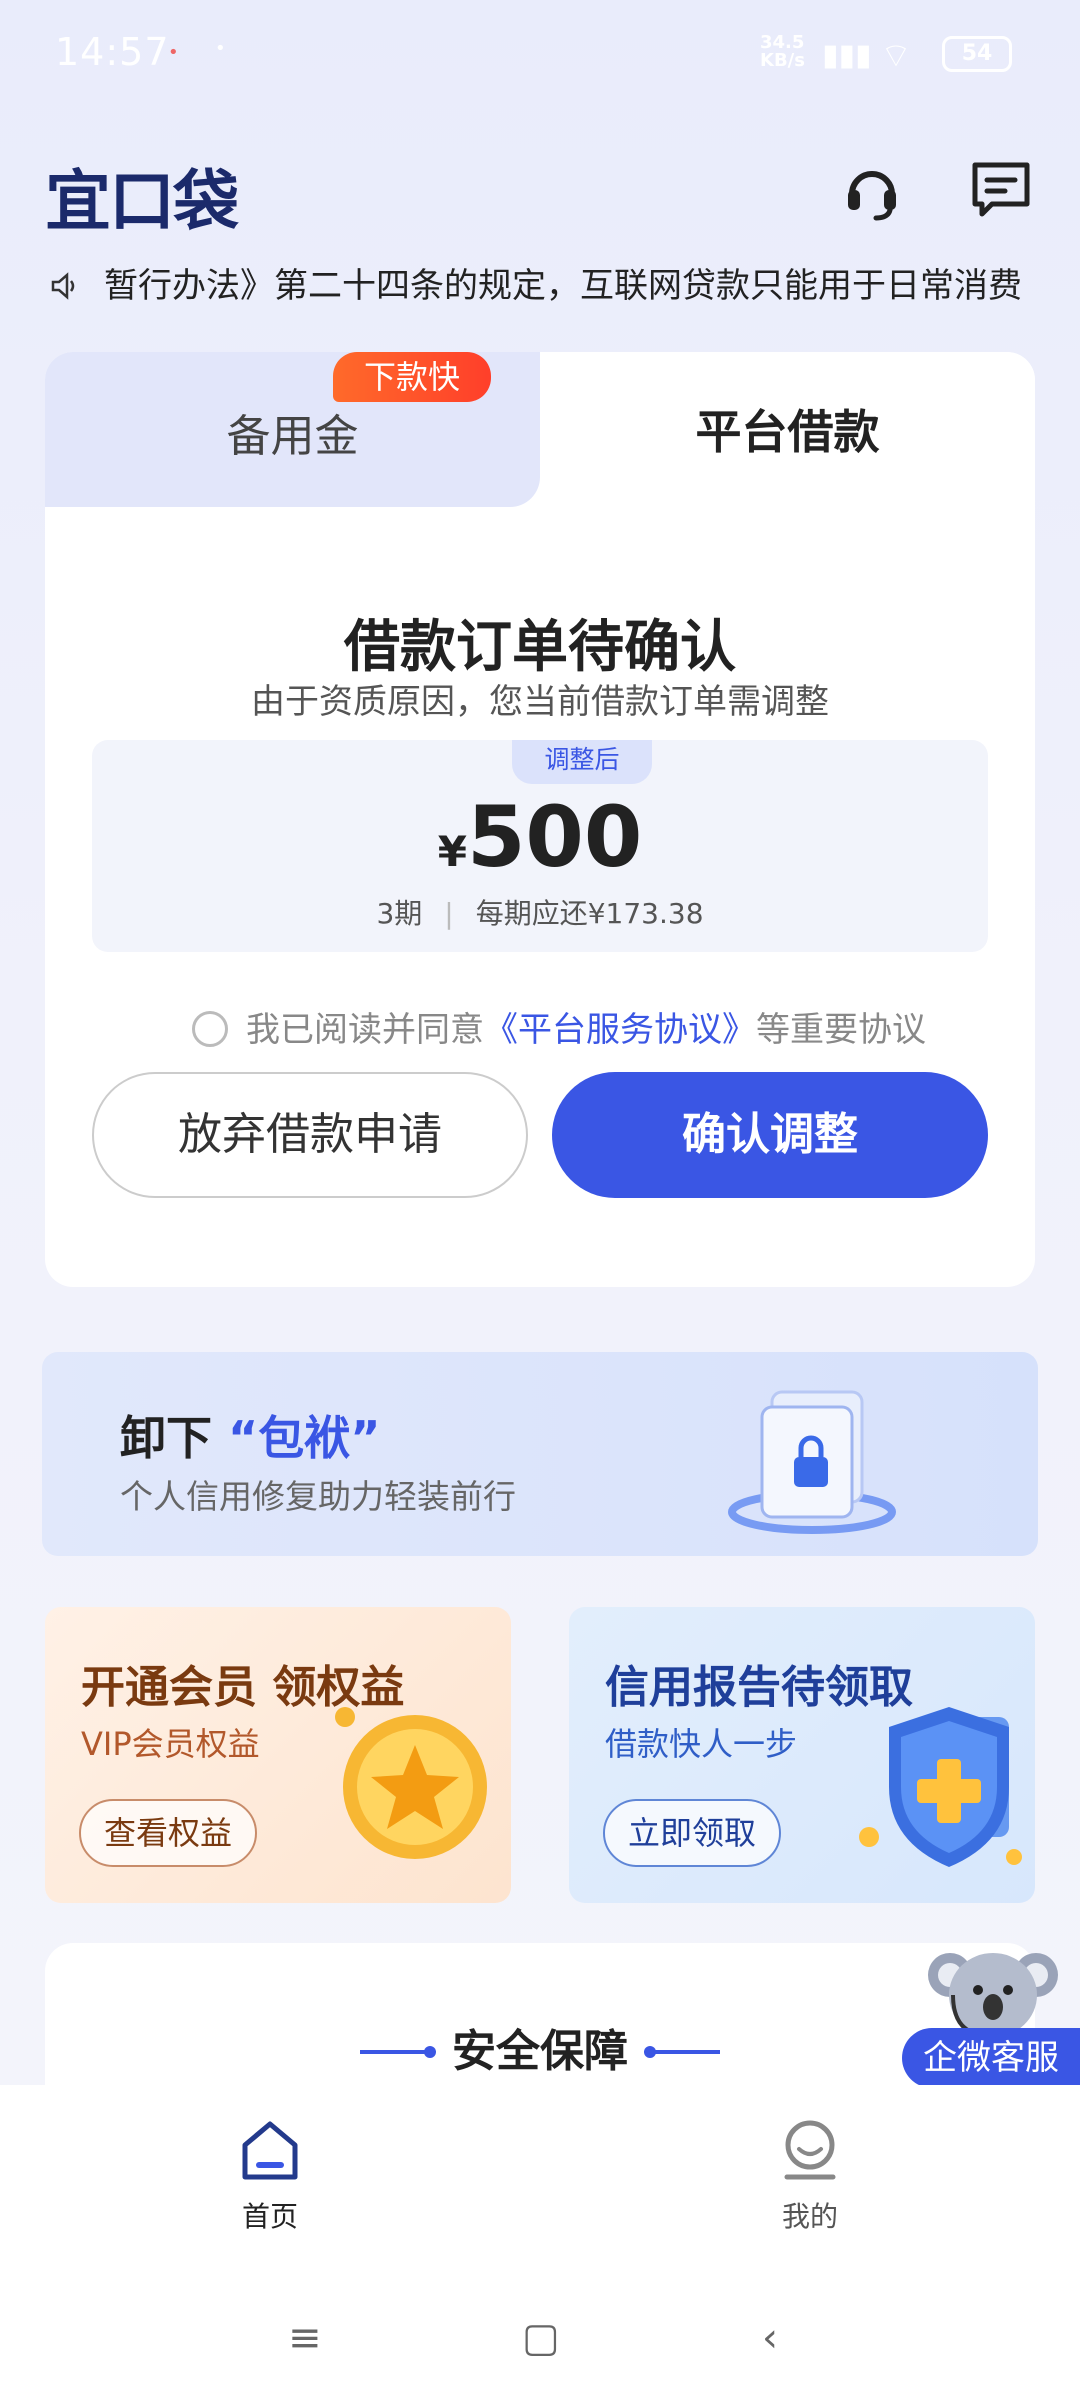 This screenshot has height=2400, width=1080. I want to click on tab-platform-loan: 平台借款, so click(787, 429).